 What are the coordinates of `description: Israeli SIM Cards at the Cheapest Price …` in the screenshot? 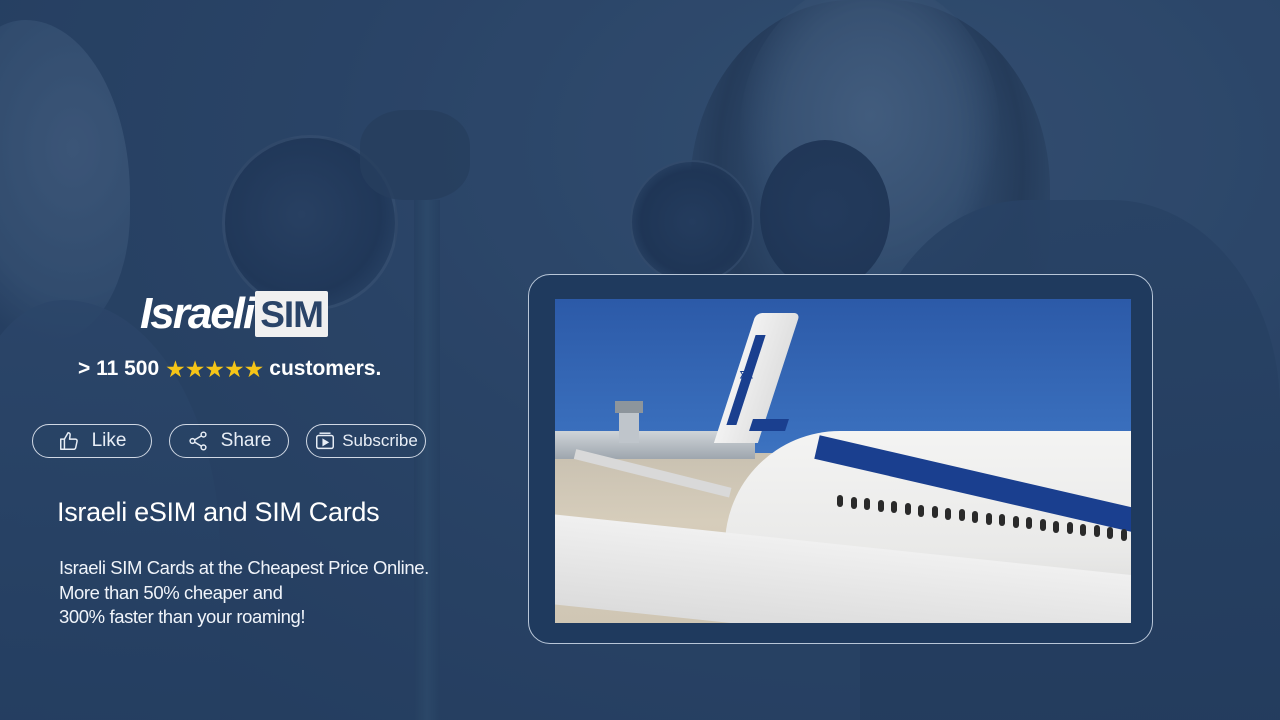 It's located at (269, 593).